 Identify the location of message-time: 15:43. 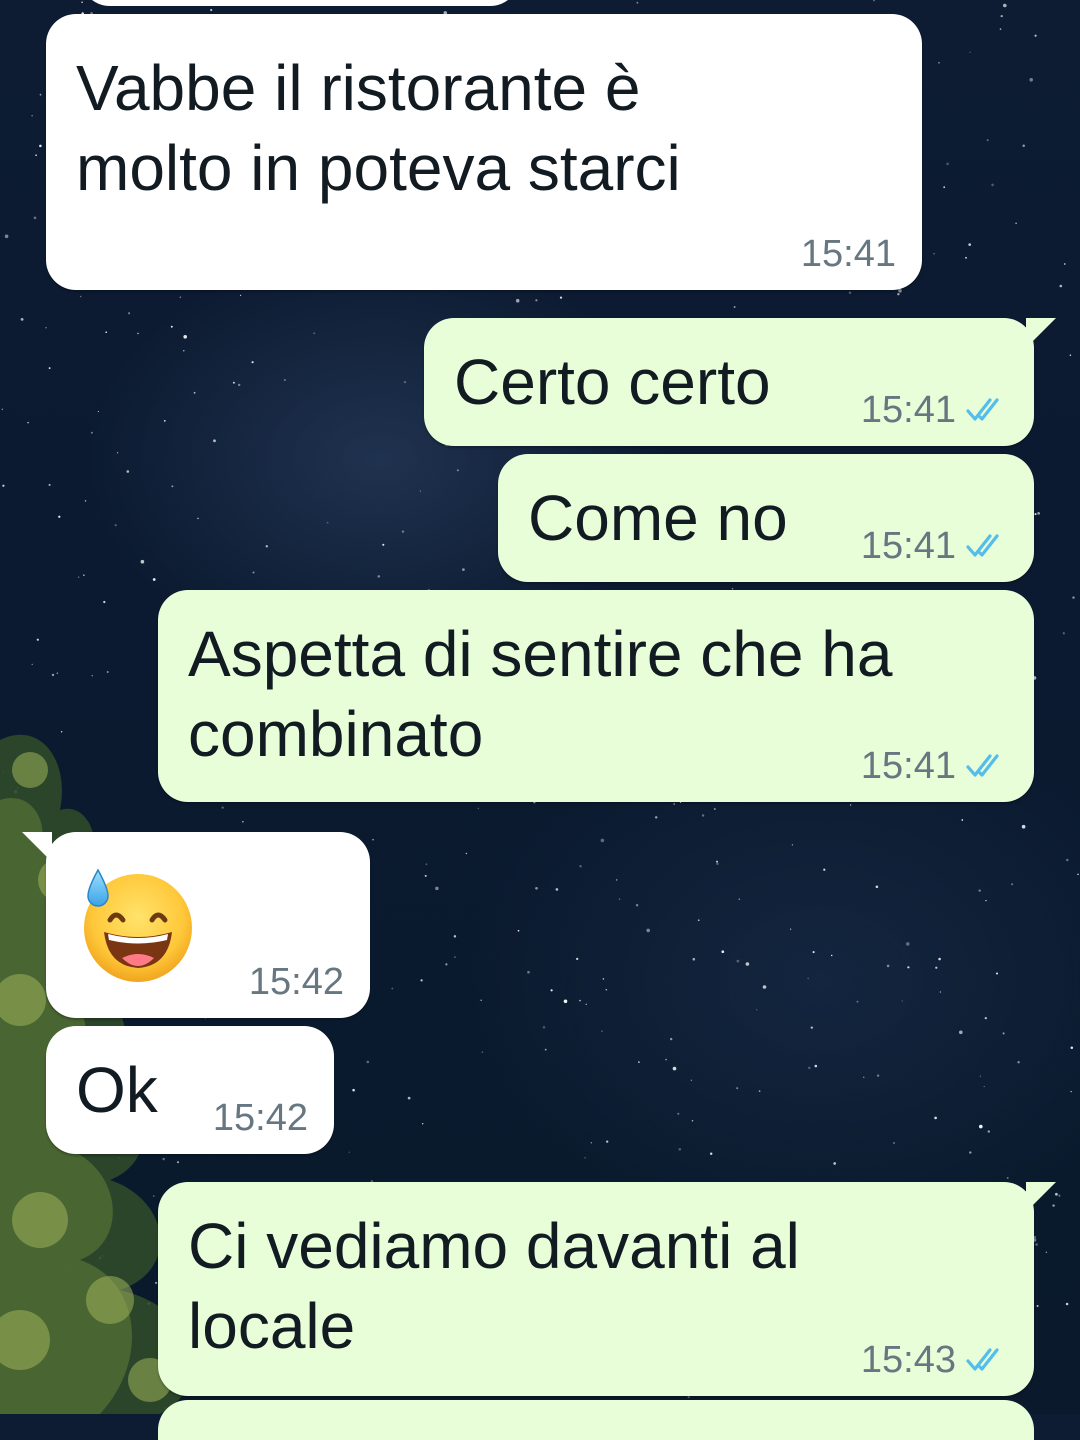
(908, 1360).